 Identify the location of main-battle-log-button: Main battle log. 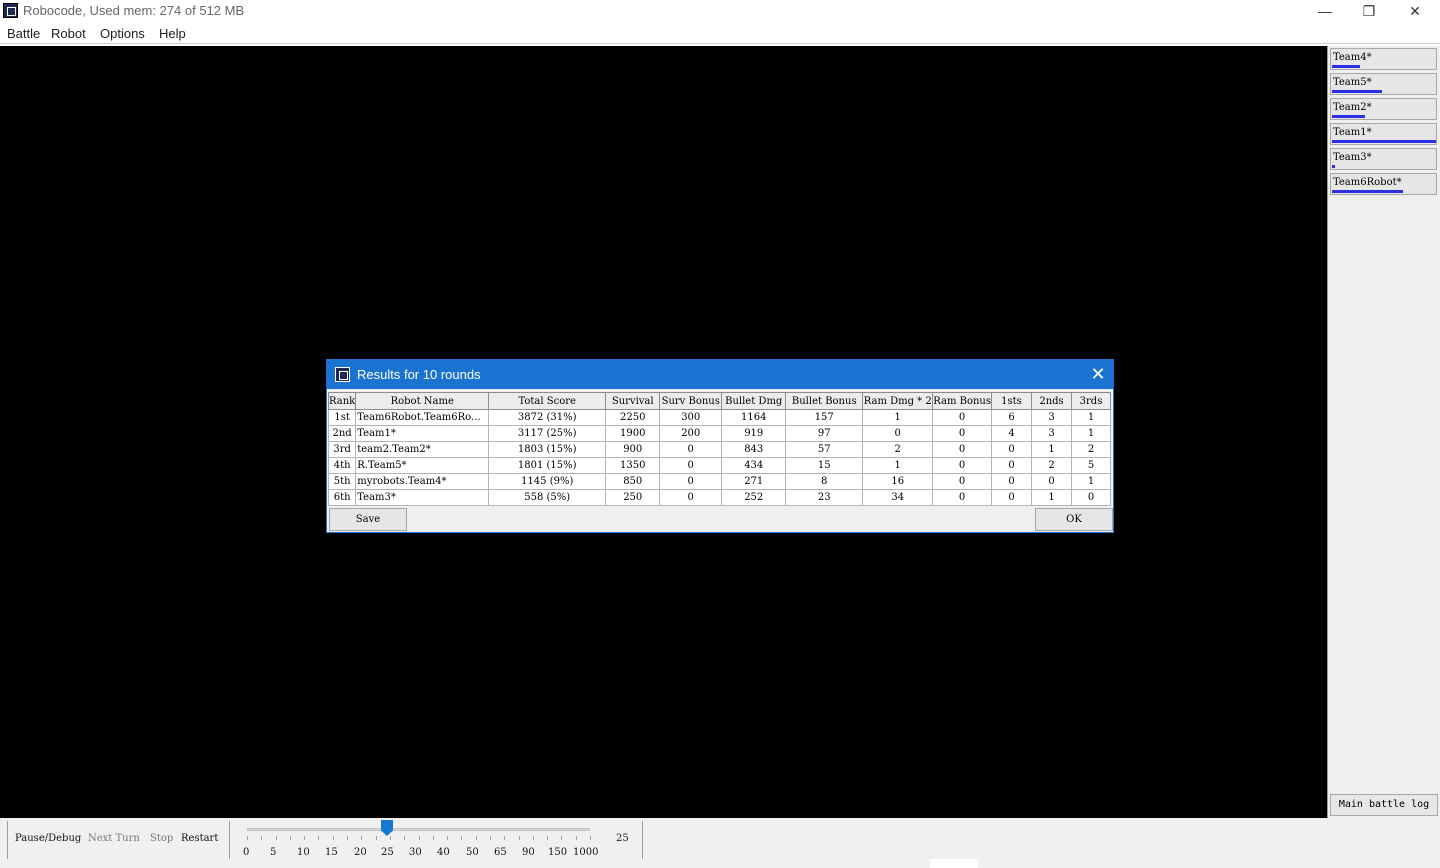
(1384, 805).